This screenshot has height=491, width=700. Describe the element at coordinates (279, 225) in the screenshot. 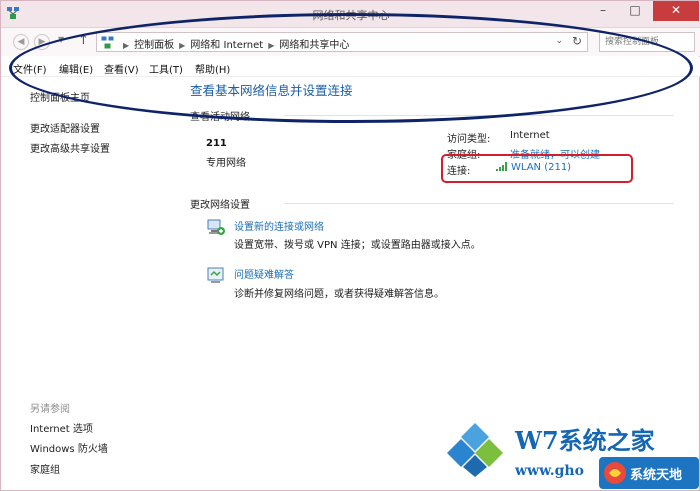

I see `setup-new-connection-link: 设置新的连接或网络` at that location.